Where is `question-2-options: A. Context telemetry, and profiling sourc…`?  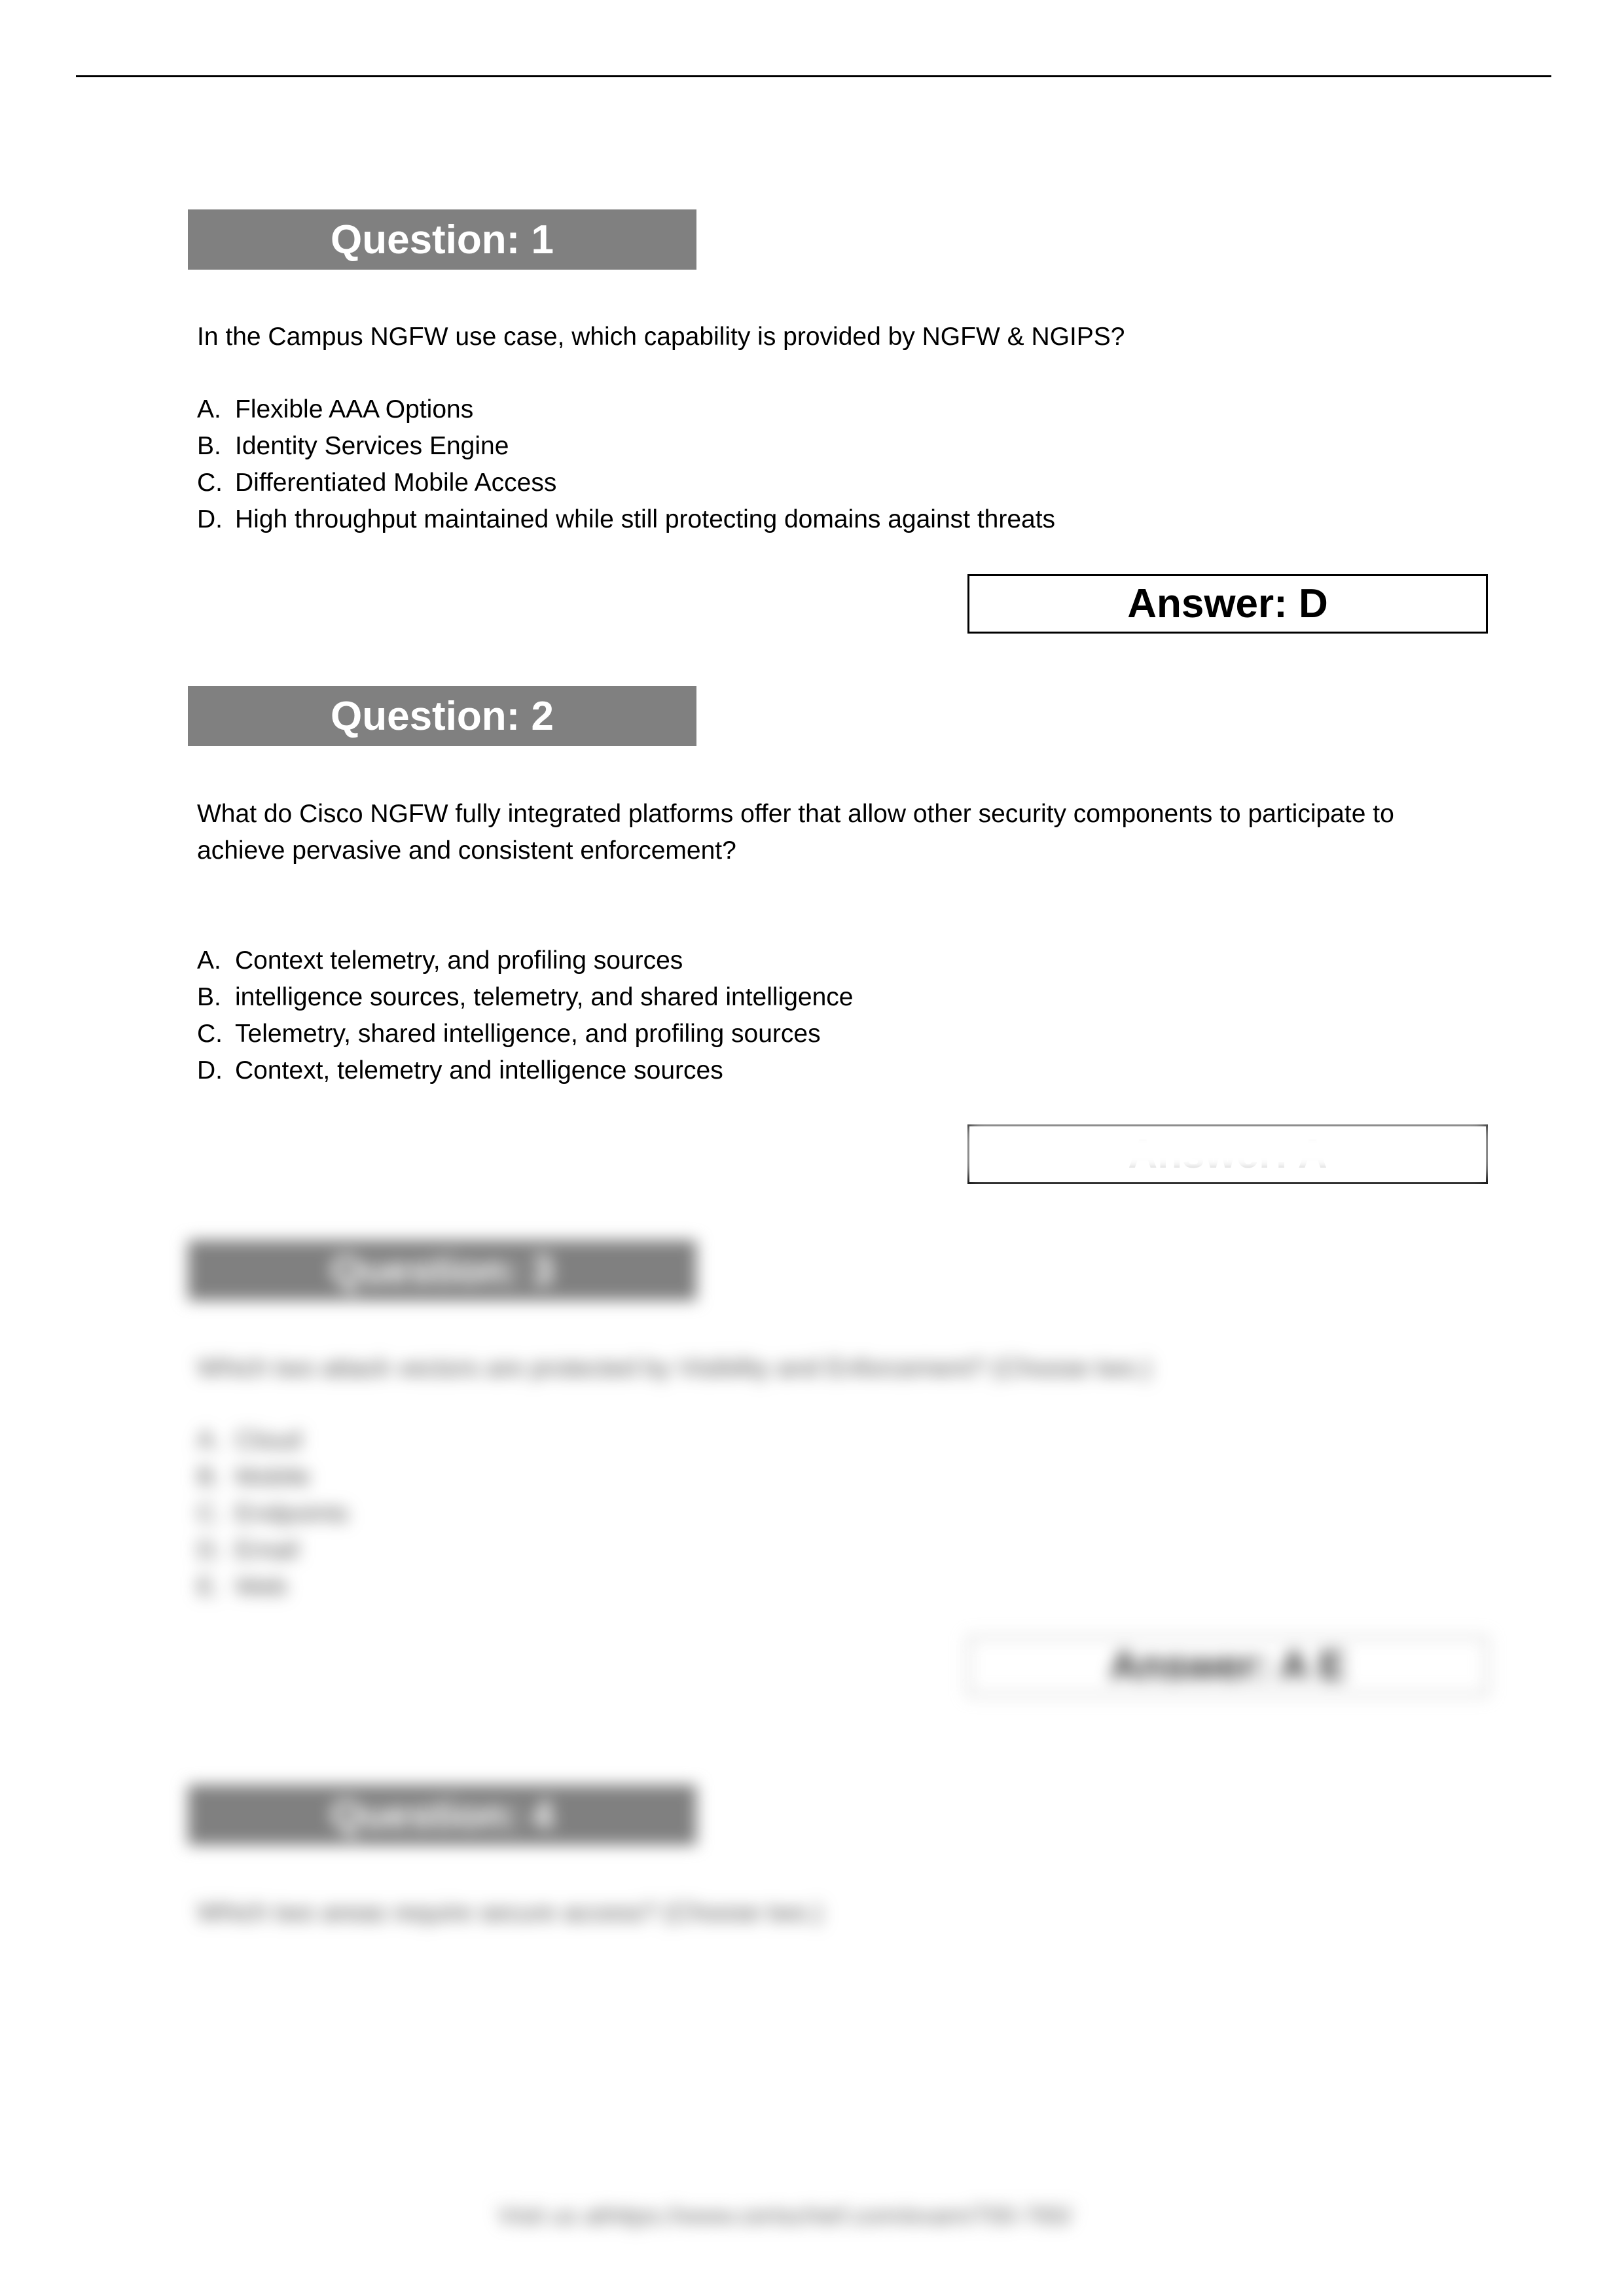
question-2-options: A. Context telemetry, and profiling sourc… is located at coordinates (525, 1015).